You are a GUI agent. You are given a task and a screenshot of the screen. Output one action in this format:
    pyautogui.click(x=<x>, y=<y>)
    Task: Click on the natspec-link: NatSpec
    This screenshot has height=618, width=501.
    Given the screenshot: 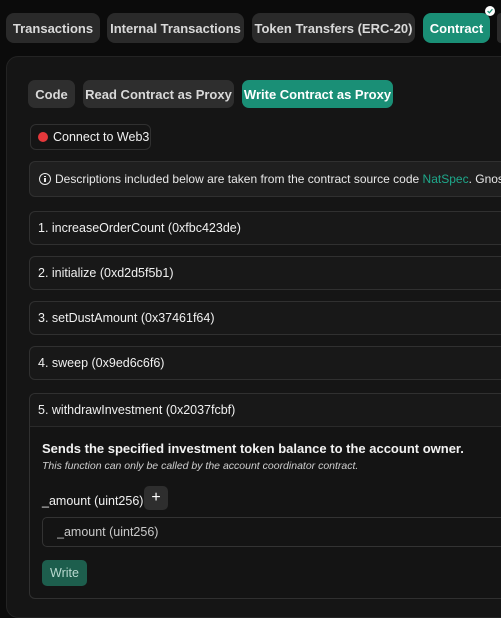 What is the action you would take?
    pyautogui.click(x=446, y=179)
    